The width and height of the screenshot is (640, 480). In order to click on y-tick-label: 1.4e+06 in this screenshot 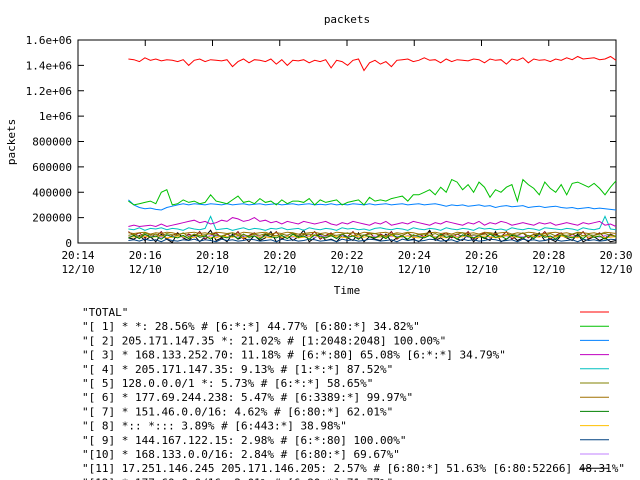, I will do `click(49, 65)`.